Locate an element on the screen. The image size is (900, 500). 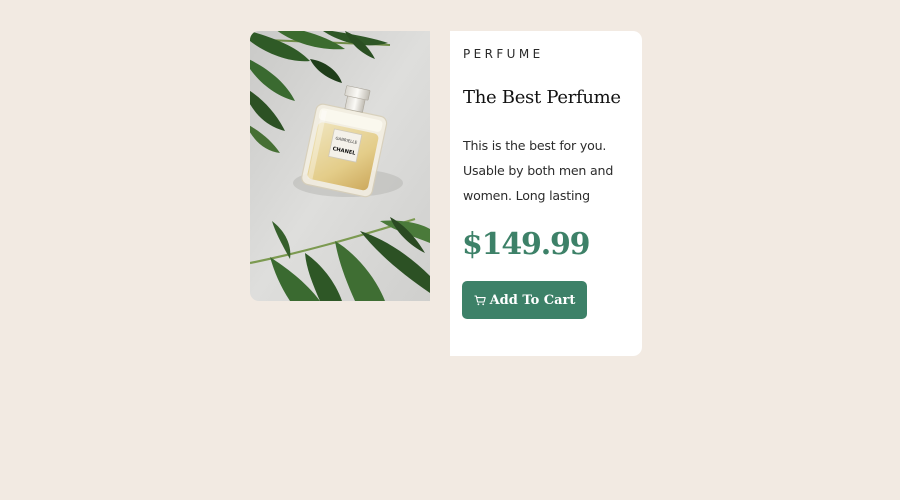
product-title: The Best Perfume is located at coordinates (542, 97).